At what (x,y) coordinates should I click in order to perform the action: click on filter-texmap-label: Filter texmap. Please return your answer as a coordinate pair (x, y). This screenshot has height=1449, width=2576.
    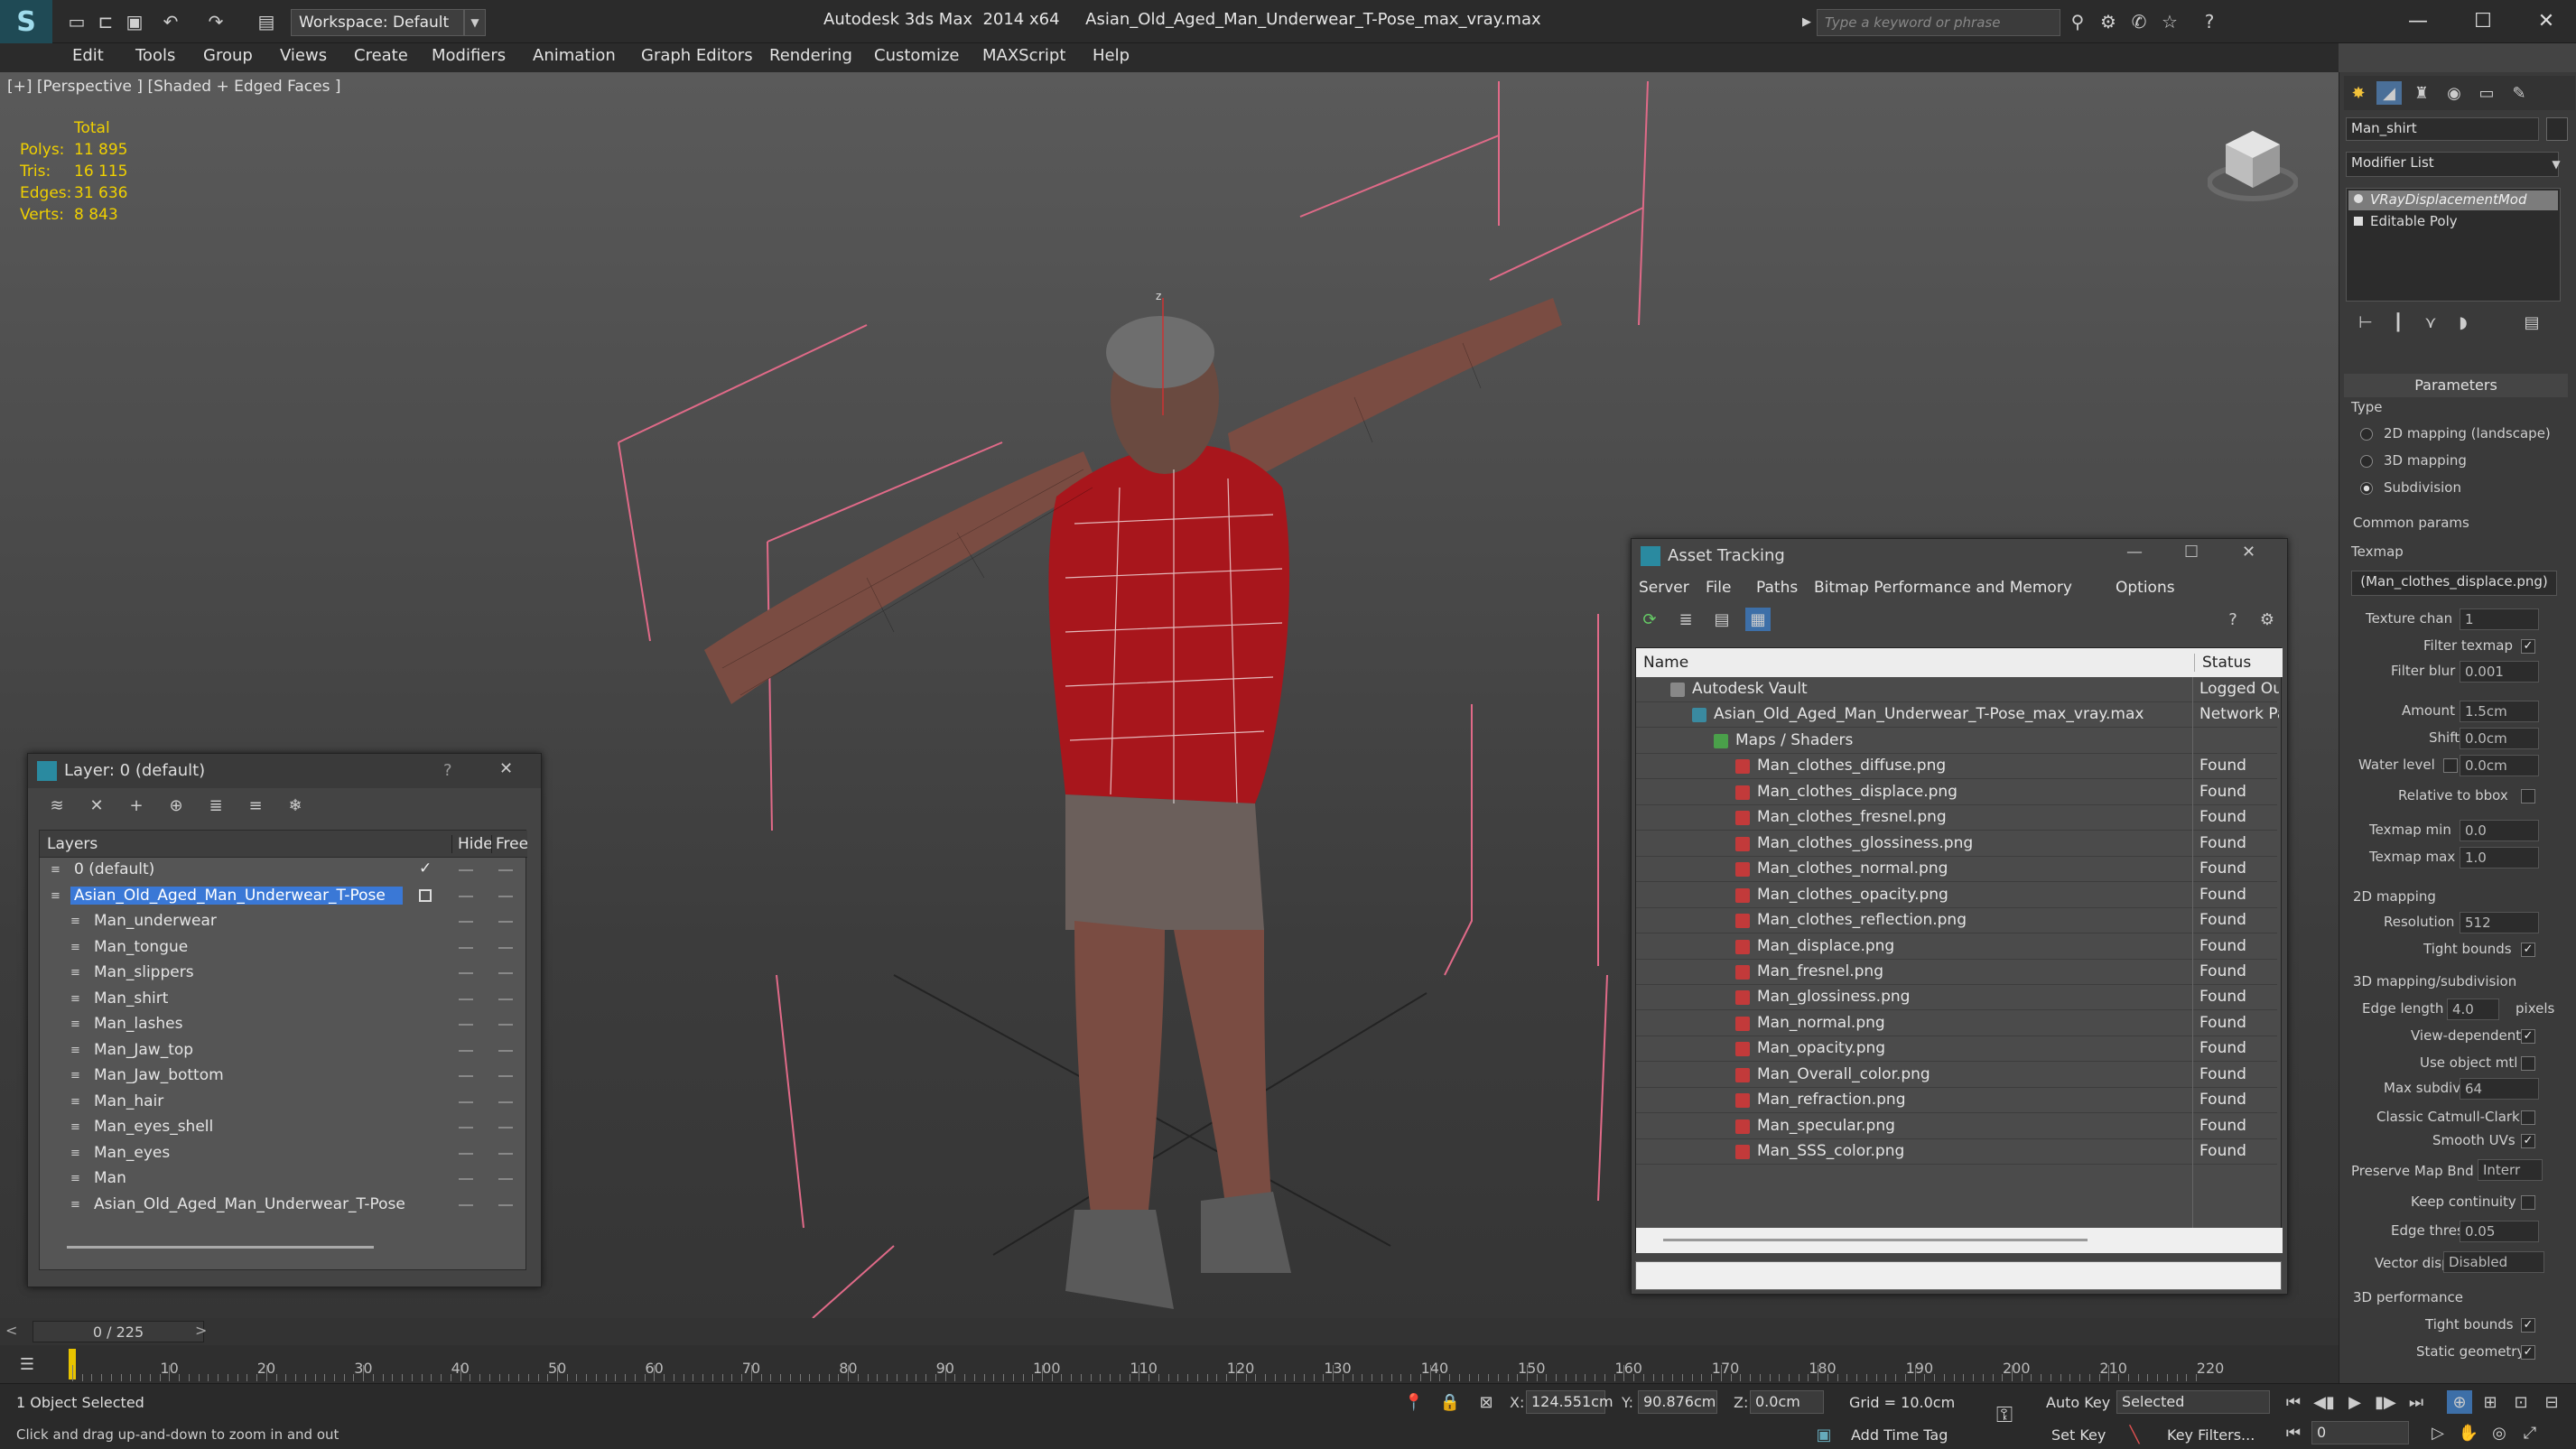
    Looking at the image, I should click on (2468, 645).